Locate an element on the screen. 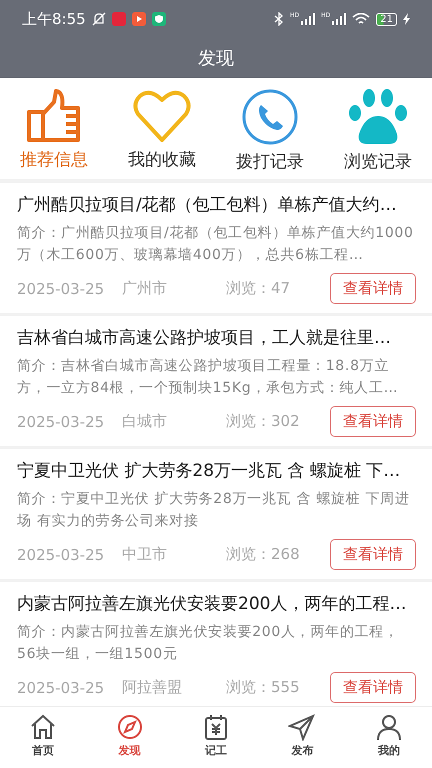  status-time: 上午8:55 is located at coordinates (54, 19).